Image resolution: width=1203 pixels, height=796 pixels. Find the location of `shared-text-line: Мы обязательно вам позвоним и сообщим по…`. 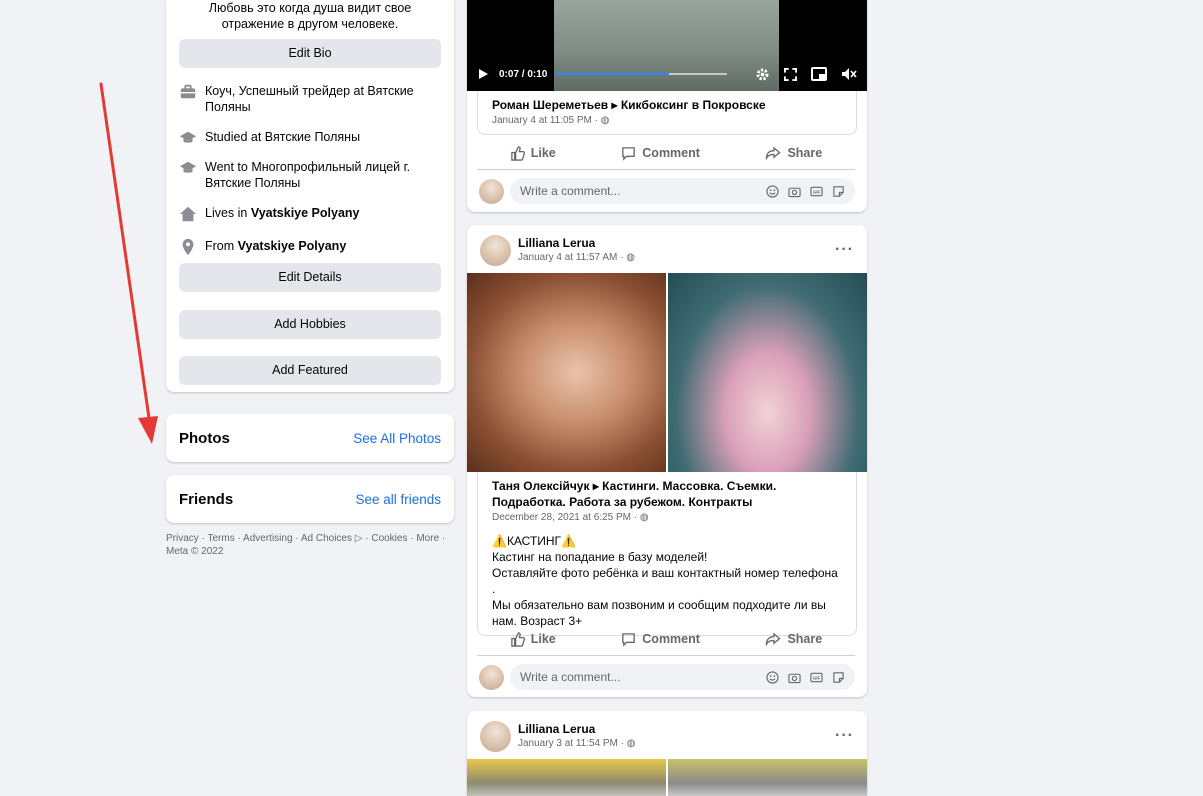

shared-text-line: Мы обязательно вам позвоним и сообщим по… is located at coordinates (659, 605).